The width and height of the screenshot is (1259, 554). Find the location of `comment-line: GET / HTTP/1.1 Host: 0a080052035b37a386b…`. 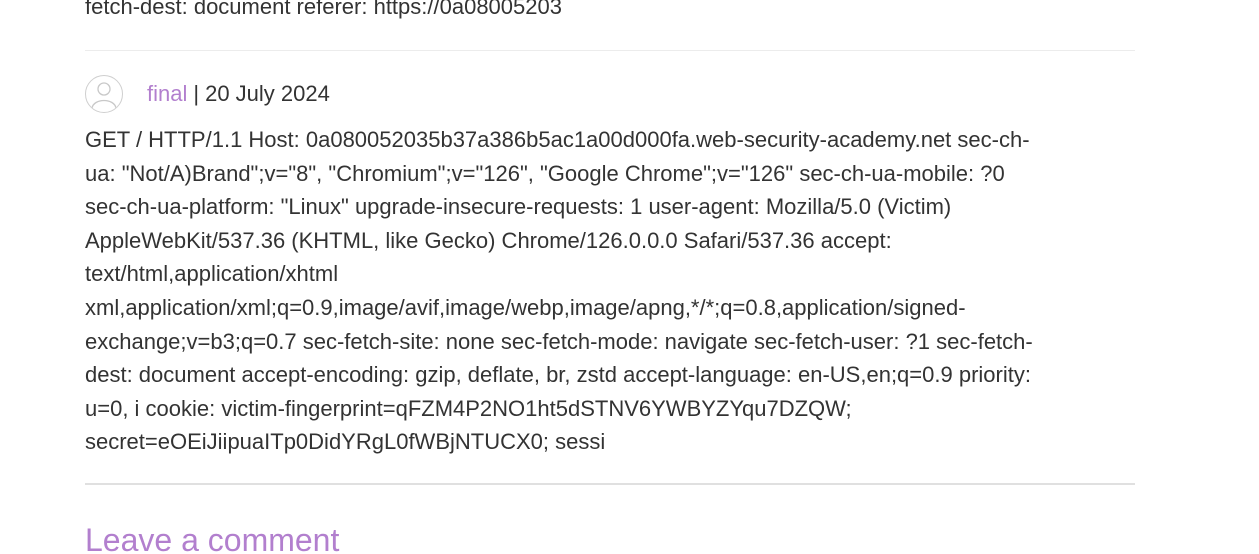

comment-line: GET / HTTP/1.1 Host: 0a080052035b37a386b… is located at coordinates (557, 139).